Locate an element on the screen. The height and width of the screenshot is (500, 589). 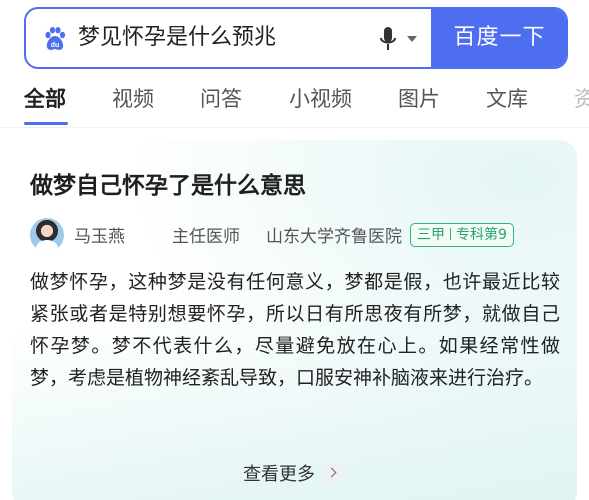
search-tabs: 全部 视频 问答 小视频 图片 文库 资 is located at coordinates (306, 103).